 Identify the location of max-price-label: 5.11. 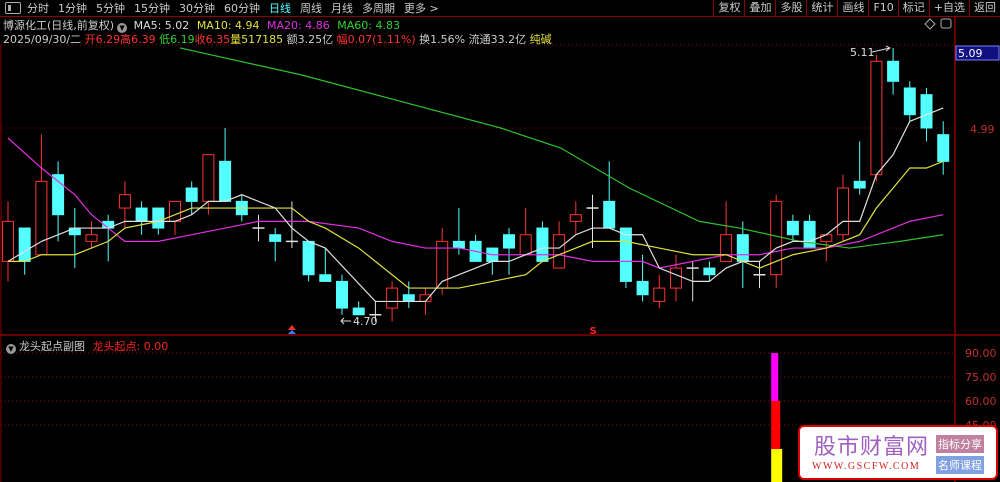
(862, 52).